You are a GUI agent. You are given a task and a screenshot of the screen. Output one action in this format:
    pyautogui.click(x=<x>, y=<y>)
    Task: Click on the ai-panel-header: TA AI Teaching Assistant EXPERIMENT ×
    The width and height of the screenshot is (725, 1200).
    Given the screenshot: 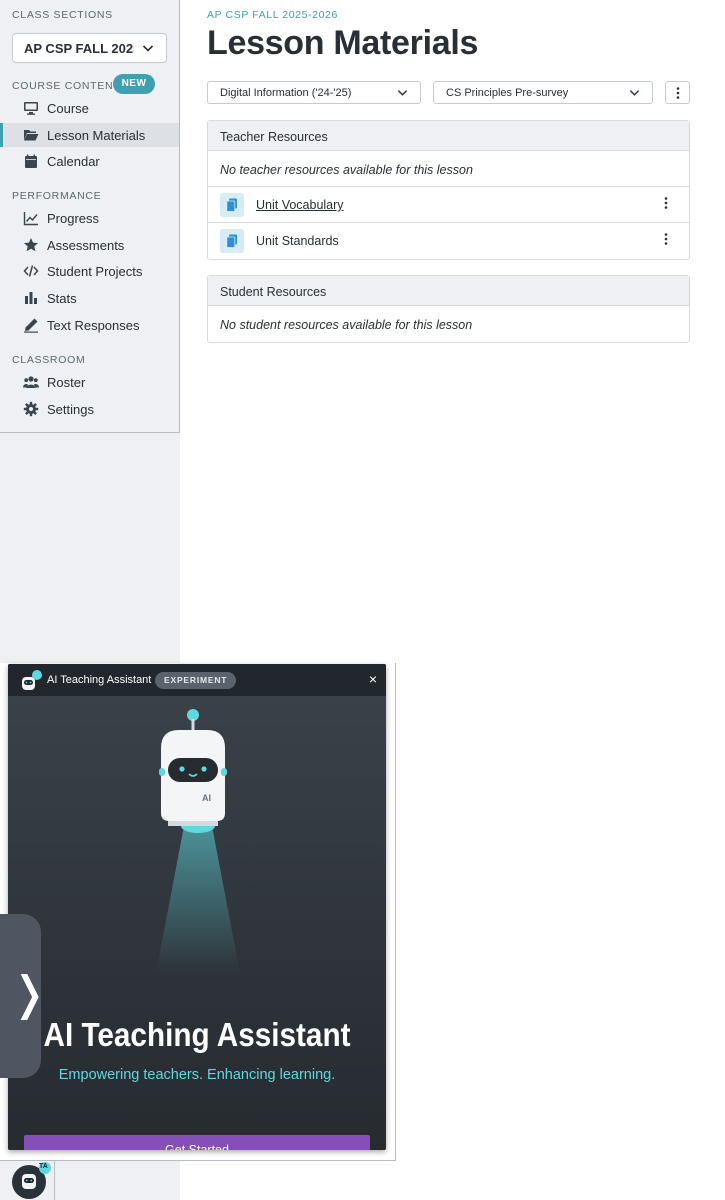 What is the action you would take?
    pyautogui.click(x=197, y=680)
    